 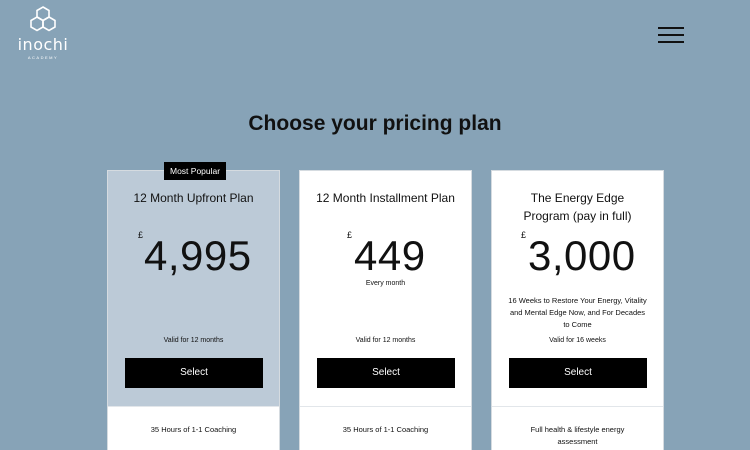 What do you see at coordinates (195, 171) in the screenshot?
I see `most-popular-badge: Most Popular` at bounding box center [195, 171].